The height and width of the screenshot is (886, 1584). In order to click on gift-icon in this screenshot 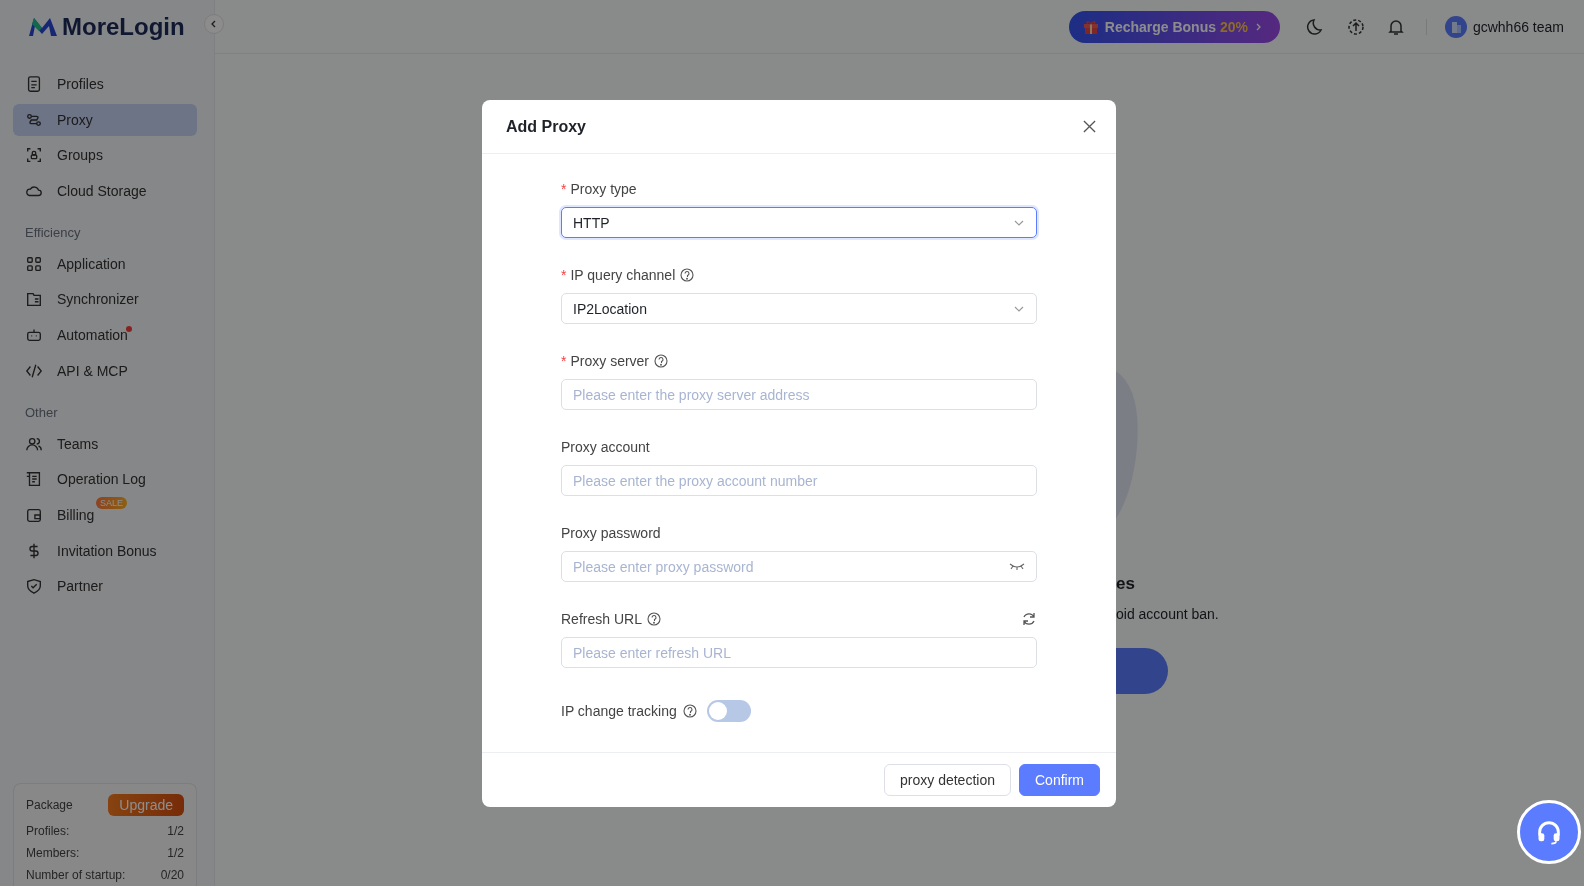, I will do `click(1090, 26)`.